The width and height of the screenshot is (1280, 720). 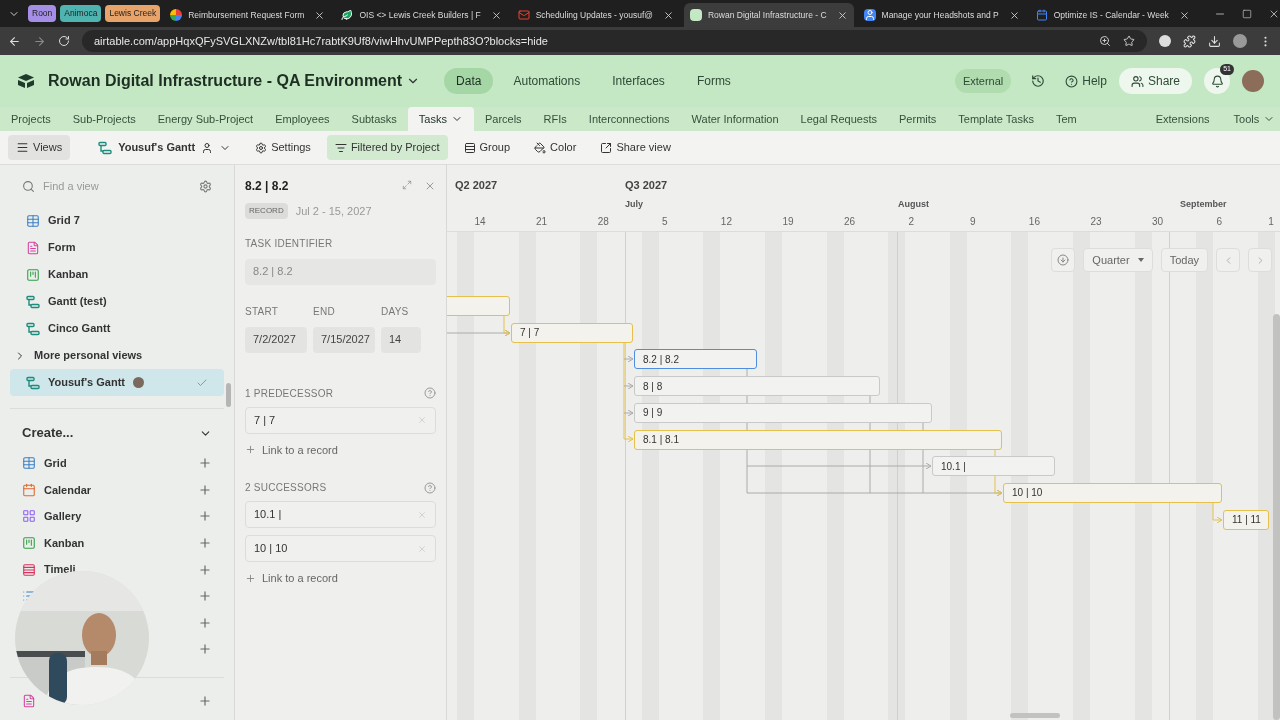 What do you see at coordinates (993, 466) in the screenshot?
I see `task-bar: 10.1 |` at bounding box center [993, 466].